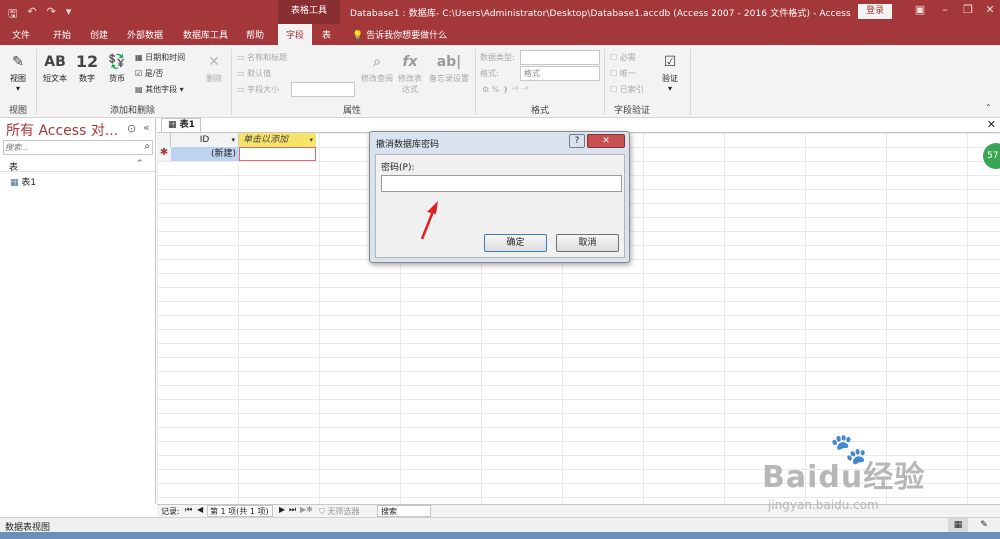 The height and width of the screenshot is (539, 1000). I want to click on lookup-icon: ⌕, so click(377, 62).